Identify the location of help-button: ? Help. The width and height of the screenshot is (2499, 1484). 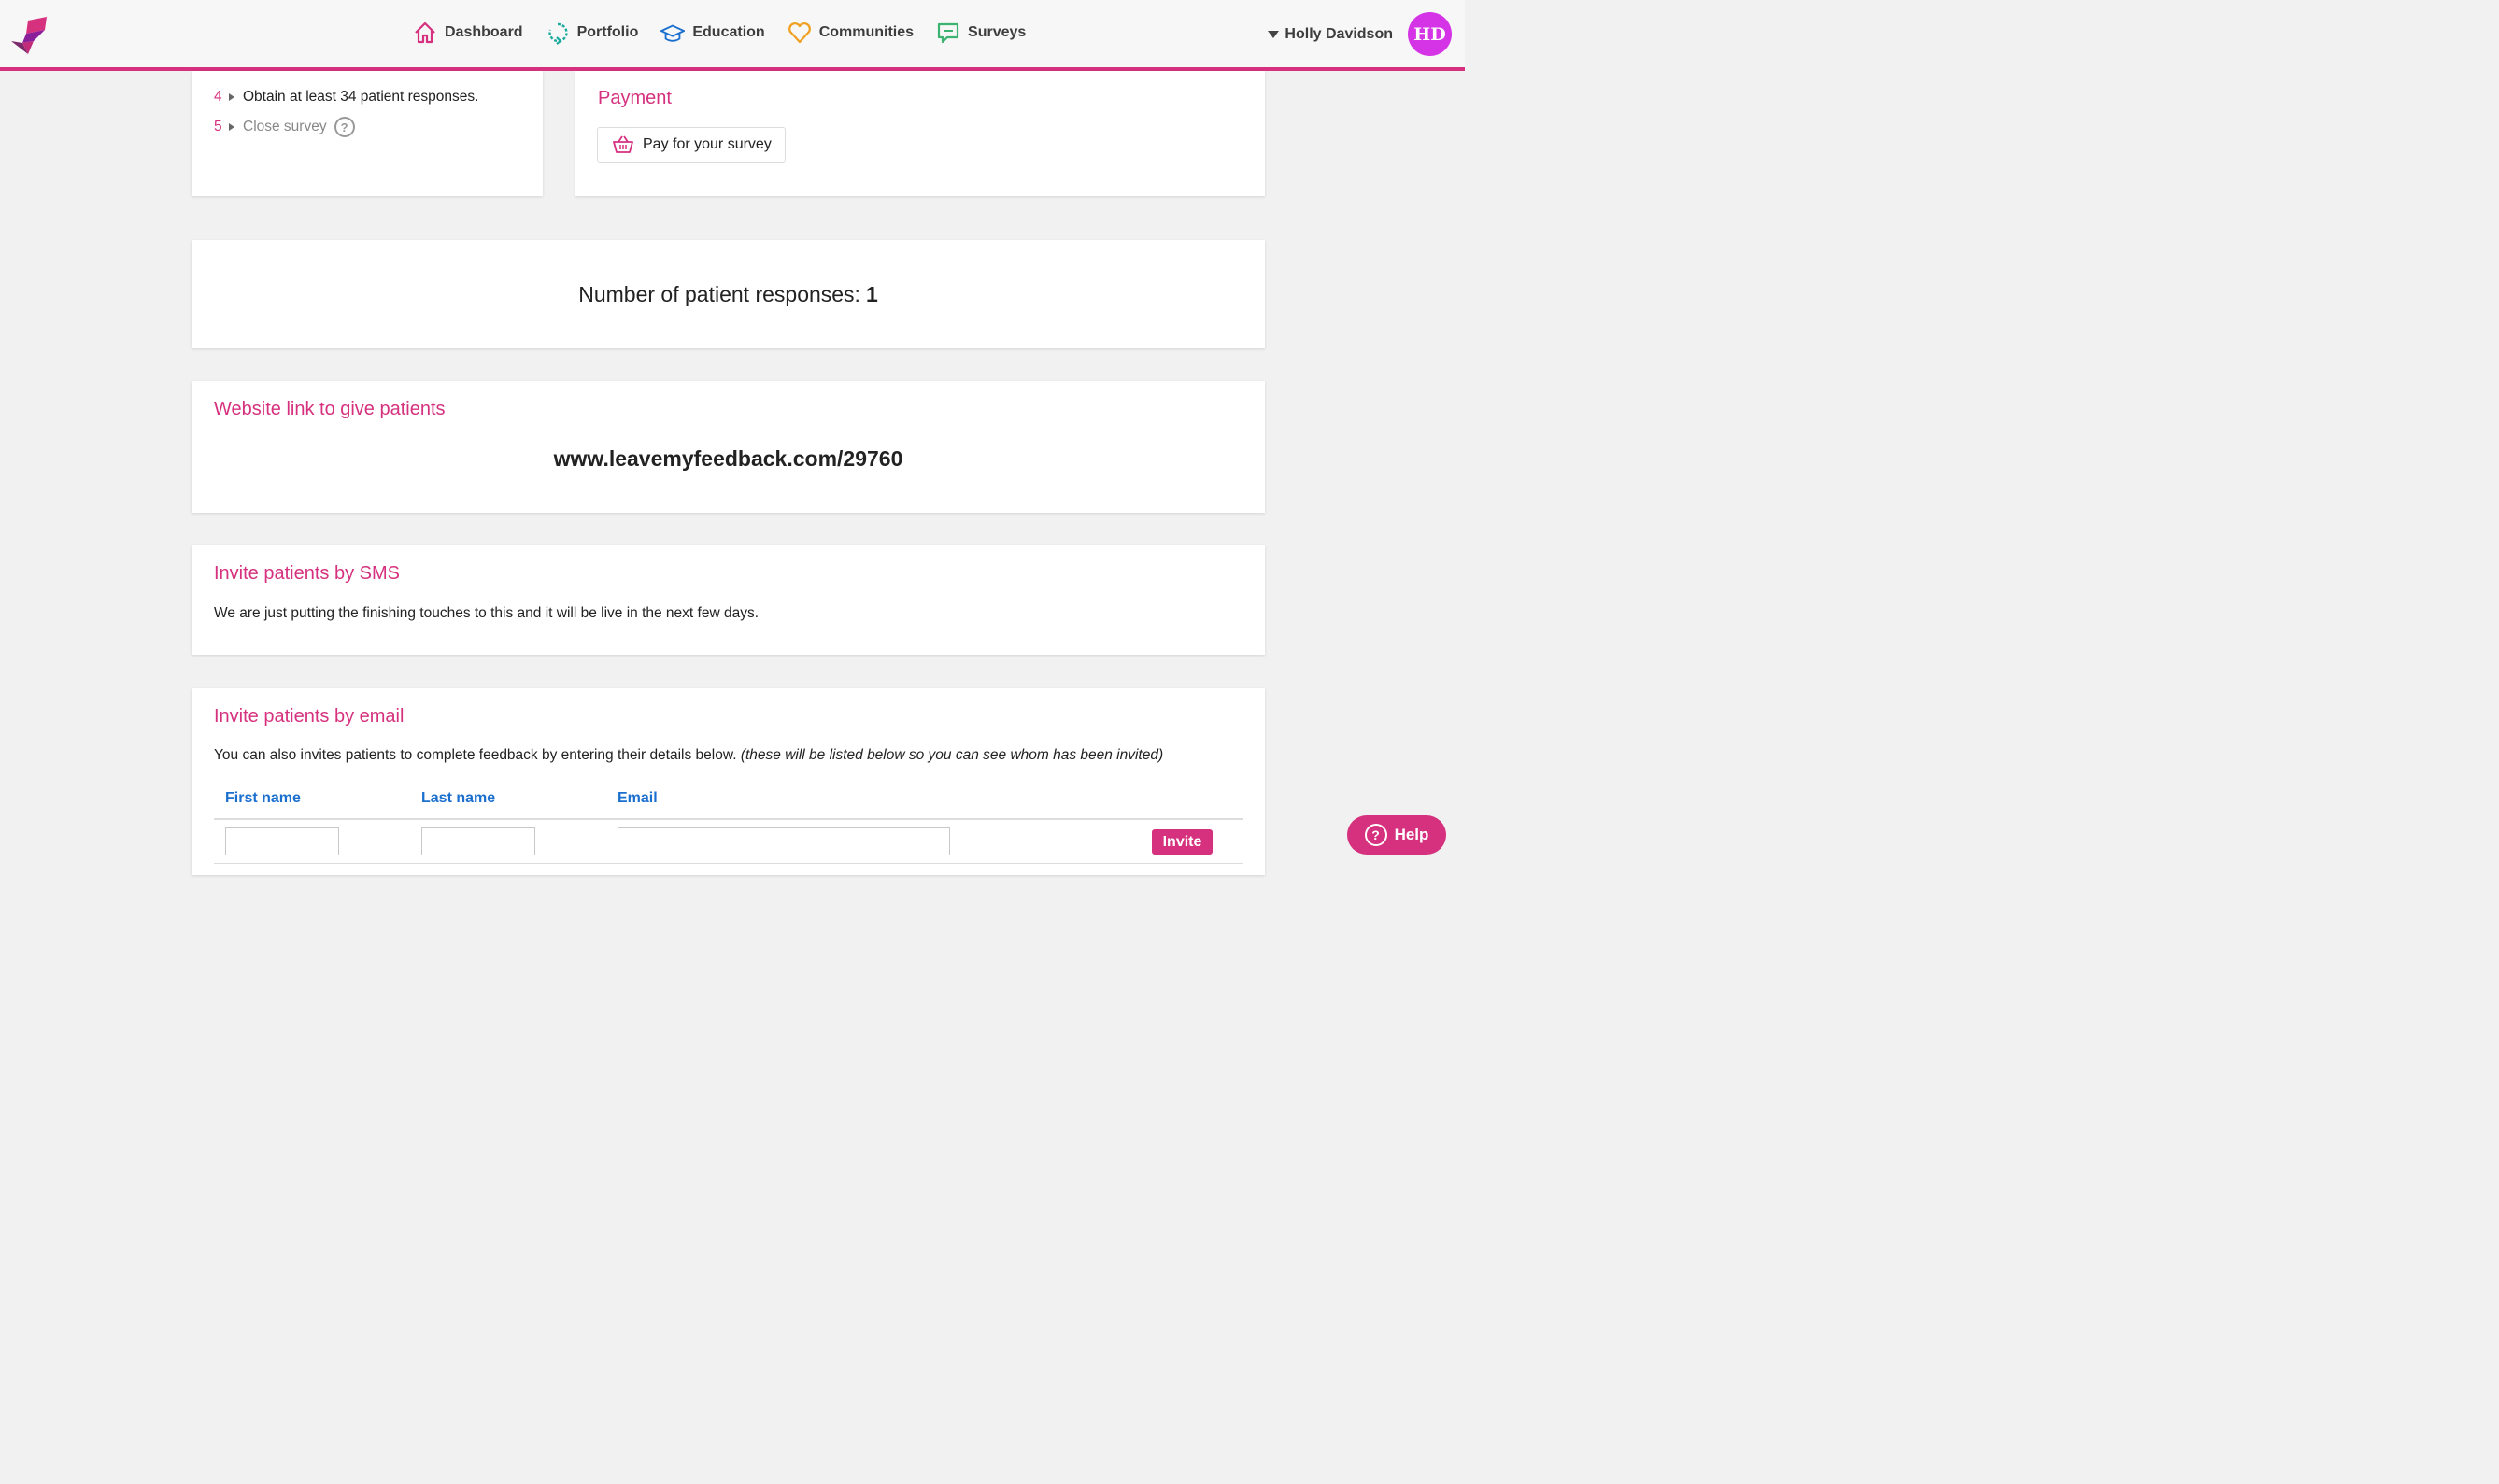
(1396, 835).